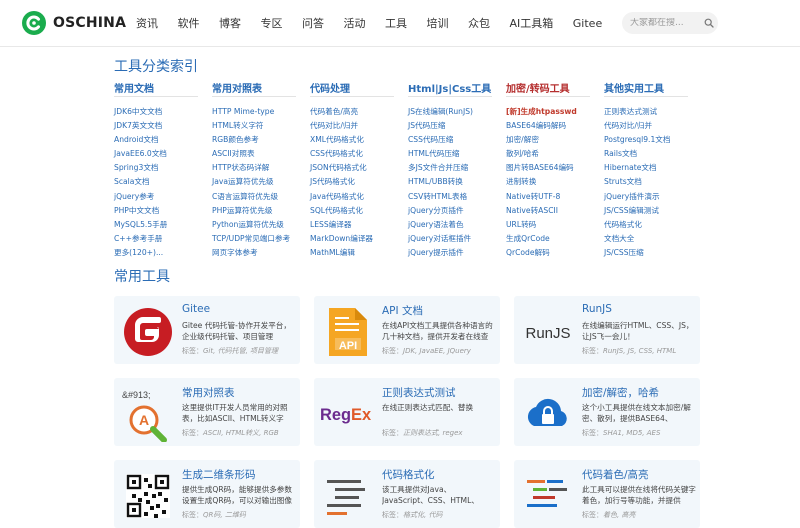 This screenshot has height=528, width=800. I want to click on index-link: Struts文档, so click(623, 181).